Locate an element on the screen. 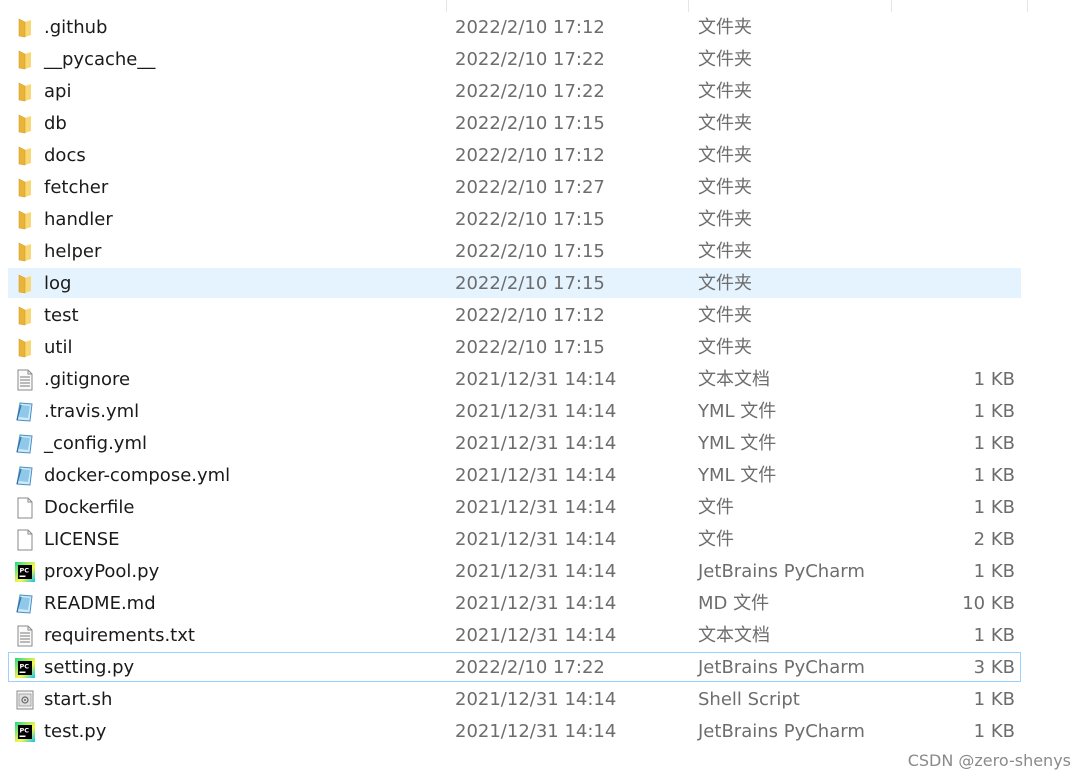 The image size is (1087, 778). file-row: _config.yml 2021/12/31 14:14 YML 文件 1 KB is located at coordinates (514, 443).